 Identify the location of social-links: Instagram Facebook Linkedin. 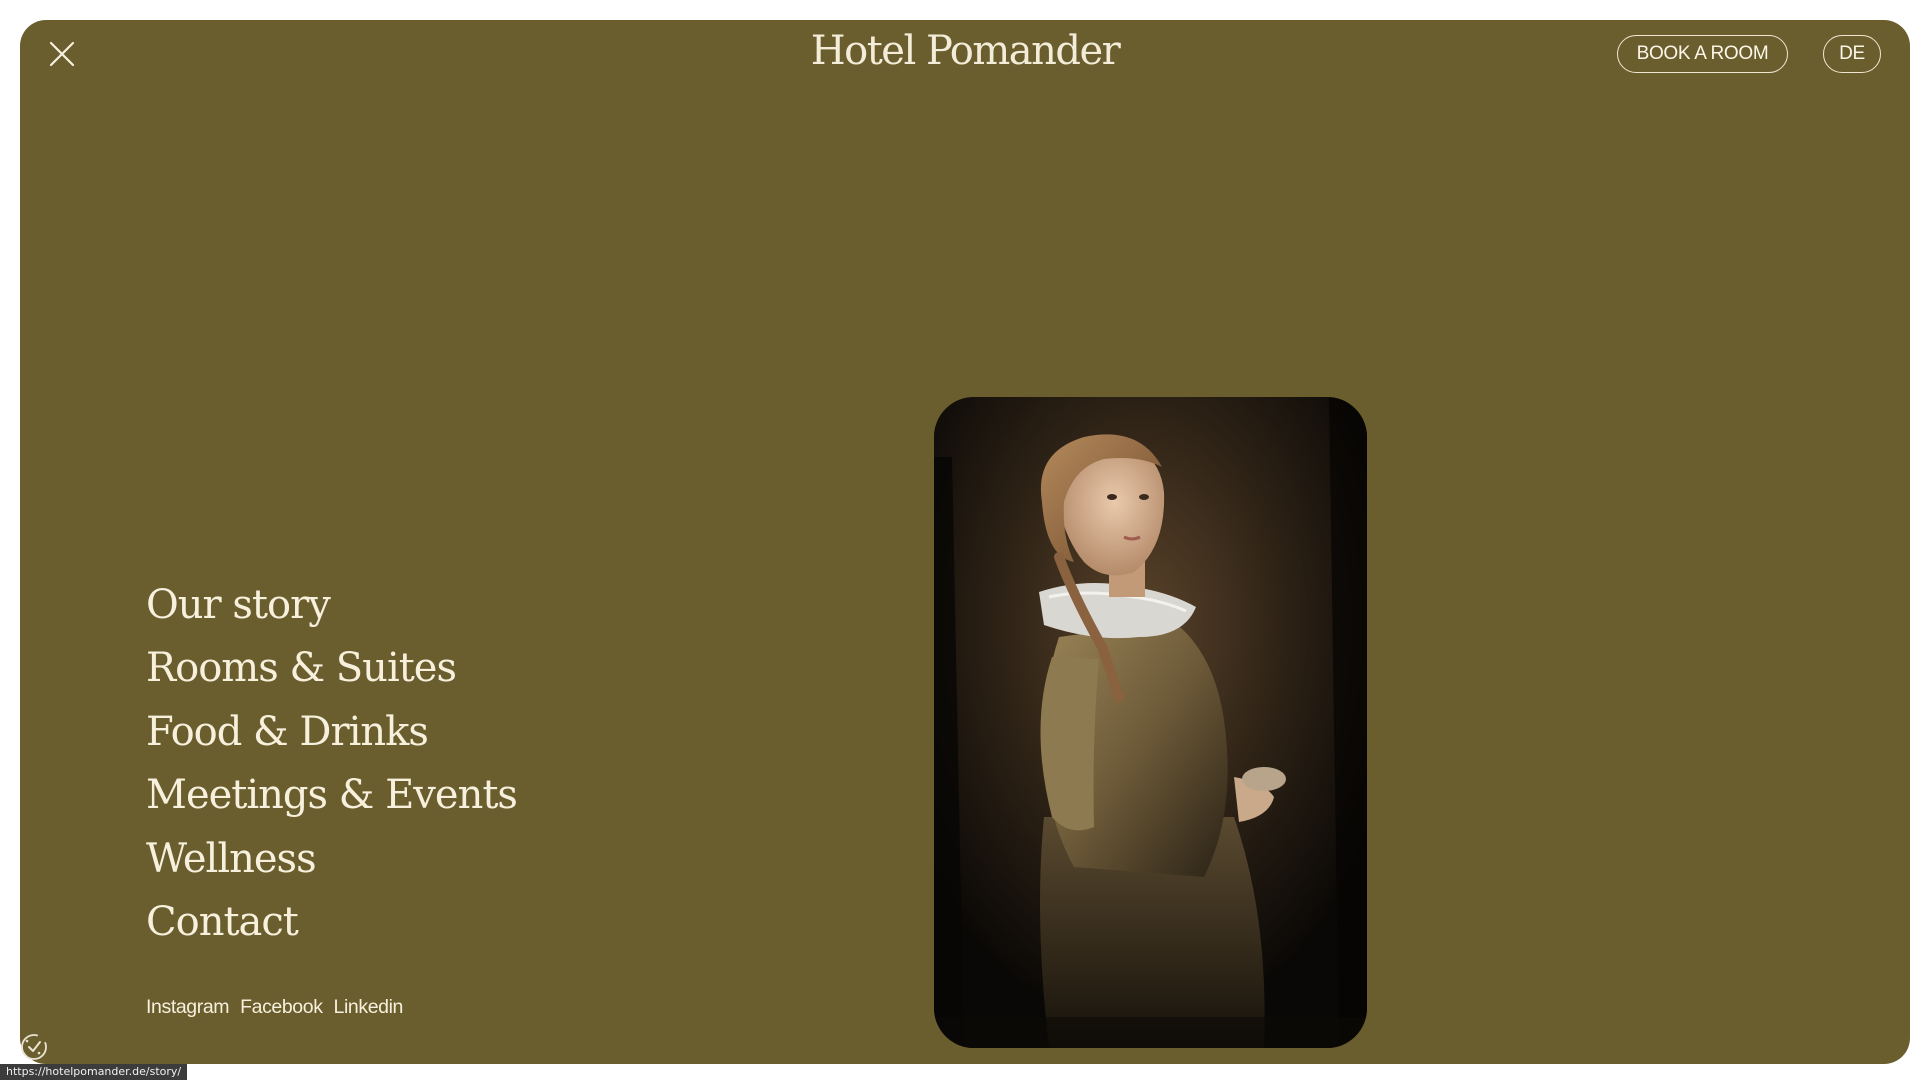
(274, 1007).